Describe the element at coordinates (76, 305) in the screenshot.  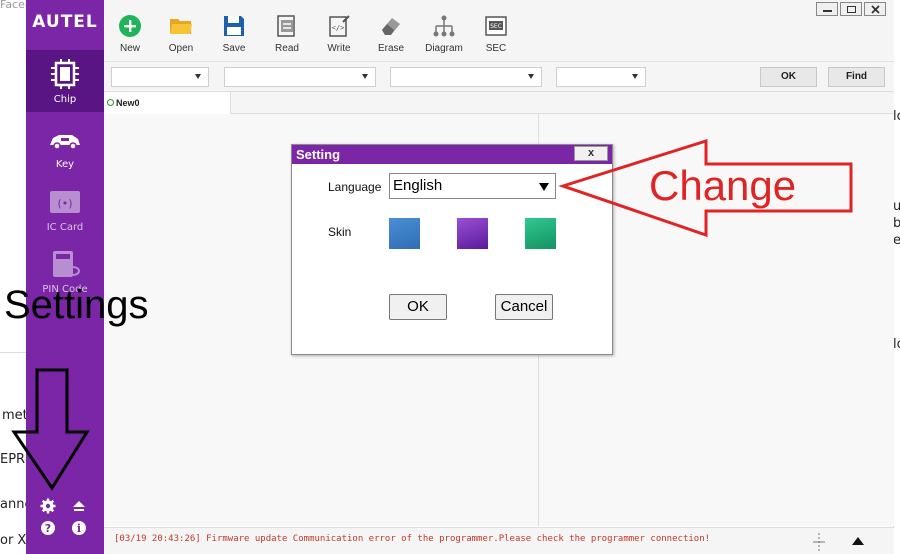
I see `settings-annotation-text: Settings` at that location.